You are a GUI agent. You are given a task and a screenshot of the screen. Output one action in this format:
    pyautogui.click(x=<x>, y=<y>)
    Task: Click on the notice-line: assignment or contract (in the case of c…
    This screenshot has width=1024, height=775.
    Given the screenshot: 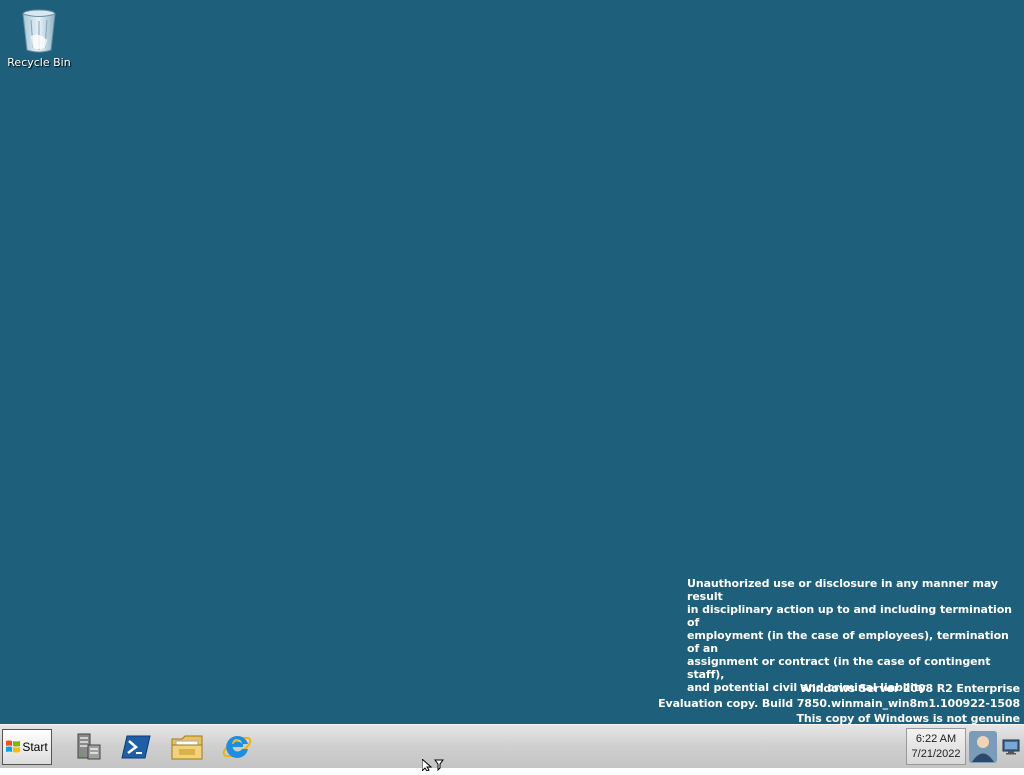 What is the action you would take?
    pyautogui.click(x=839, y=668)
    